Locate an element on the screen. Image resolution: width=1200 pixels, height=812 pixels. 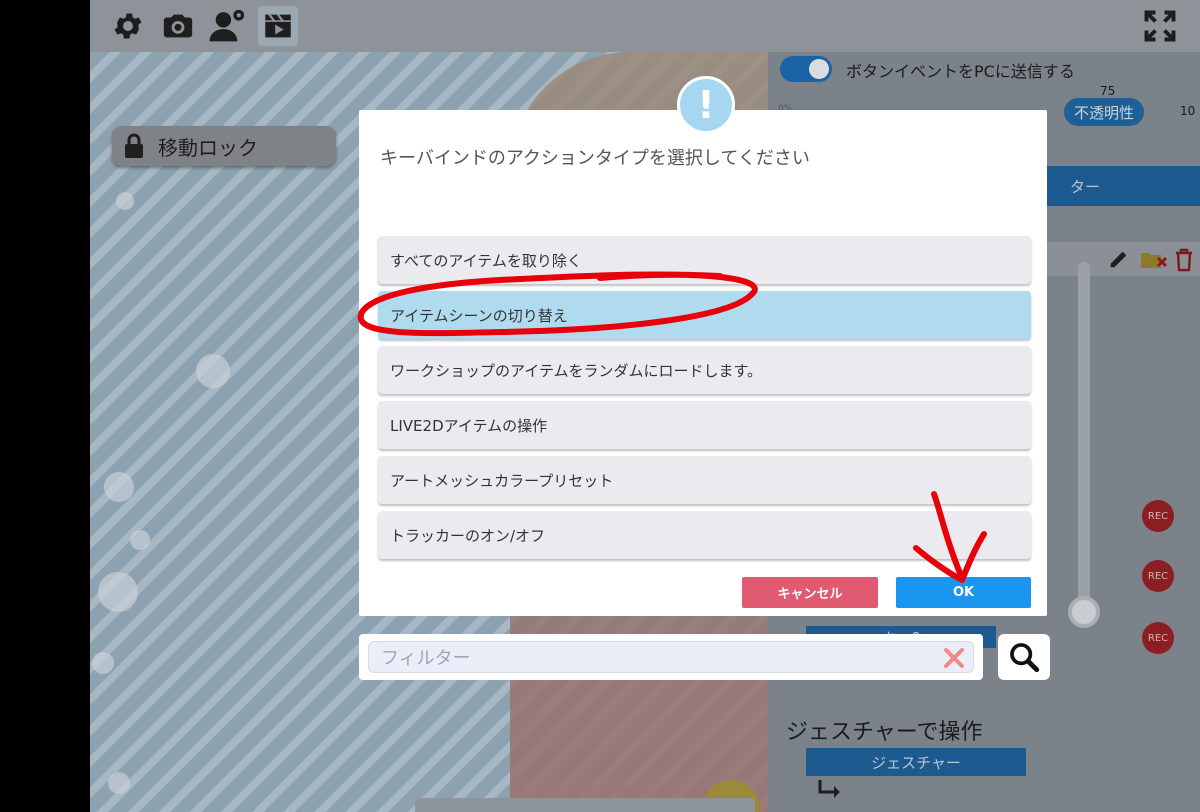
opacity-pill: 不透明性 is located at coordinates (1104, 112).